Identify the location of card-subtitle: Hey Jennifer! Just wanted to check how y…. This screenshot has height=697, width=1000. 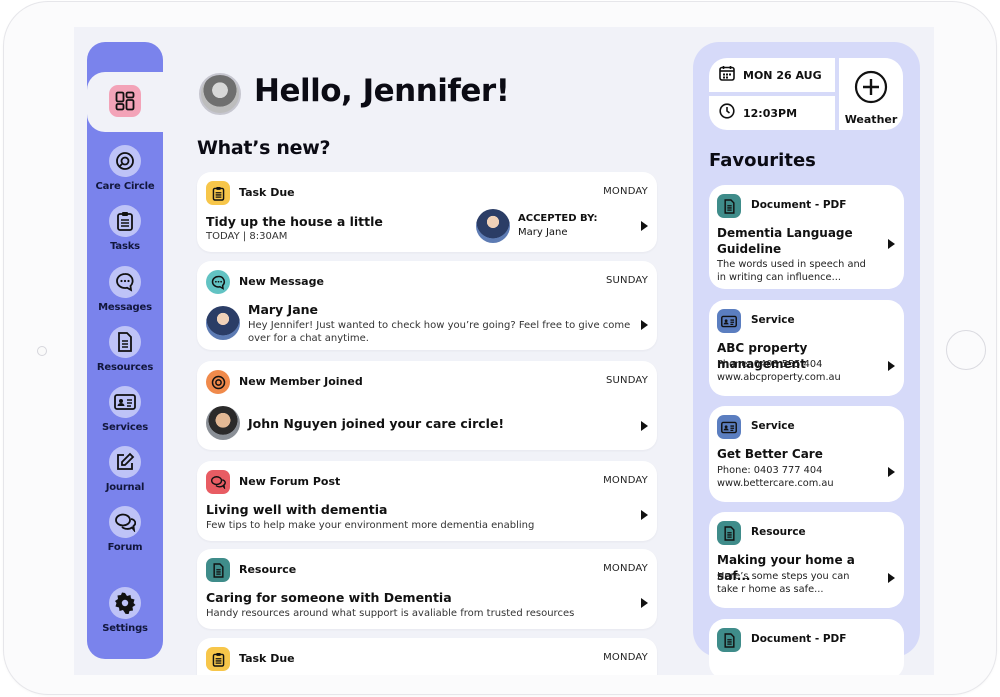
(439, 332).